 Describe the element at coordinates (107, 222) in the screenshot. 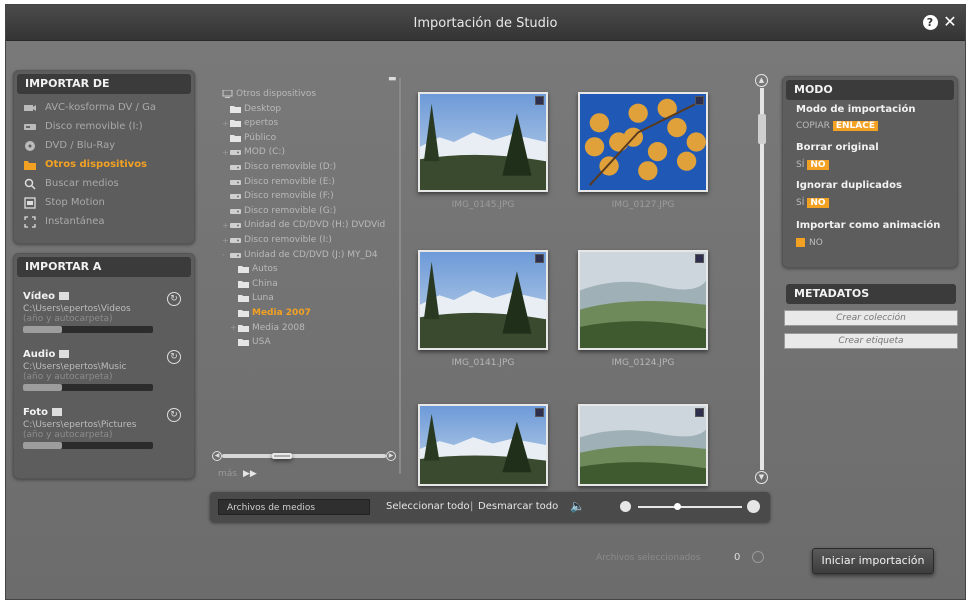

I see `source-item: Instantánea` at that location.